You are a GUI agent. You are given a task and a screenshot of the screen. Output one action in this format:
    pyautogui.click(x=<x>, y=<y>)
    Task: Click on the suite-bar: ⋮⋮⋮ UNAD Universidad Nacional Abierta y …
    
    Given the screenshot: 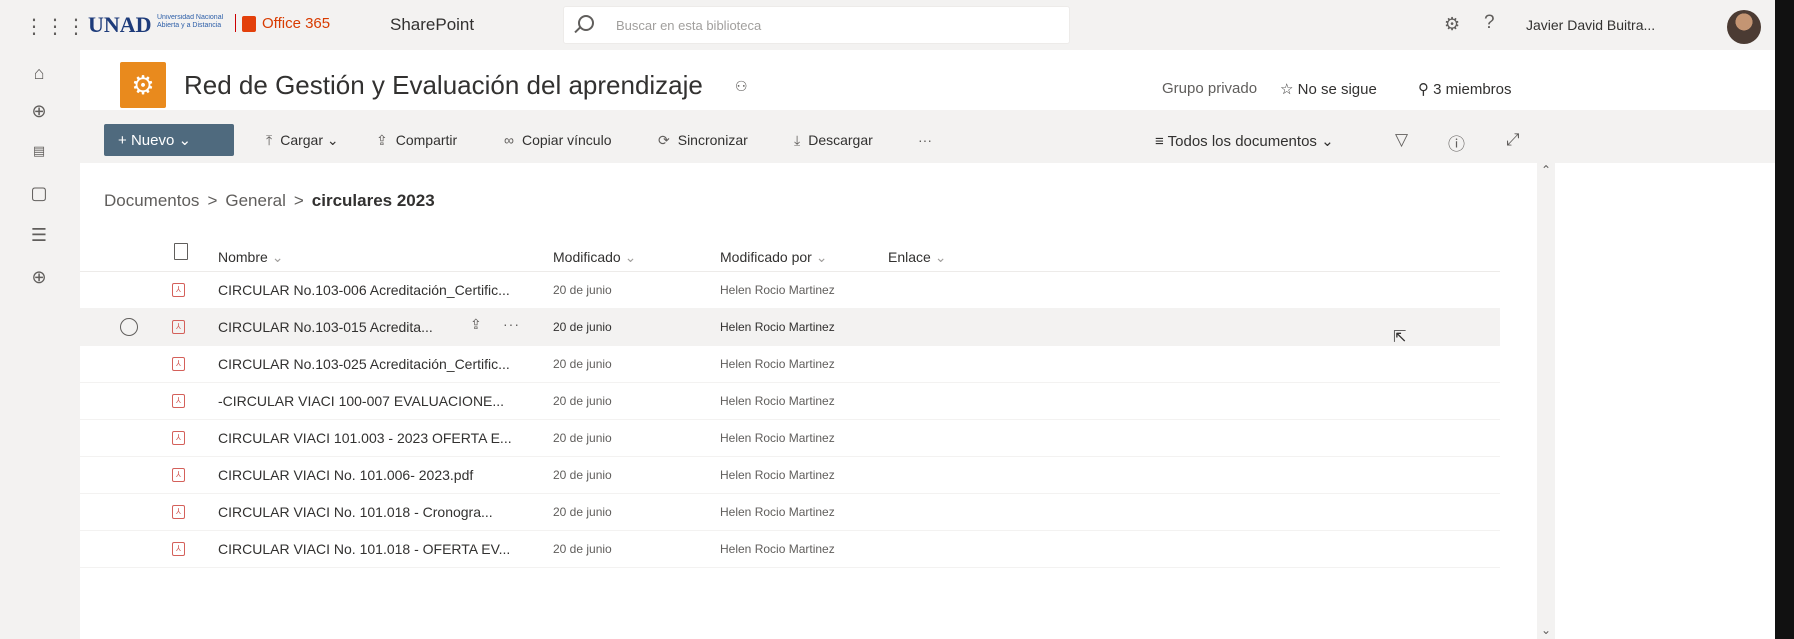 What is the action you would take?
    pyautogui.click(x=887, y=25)
    